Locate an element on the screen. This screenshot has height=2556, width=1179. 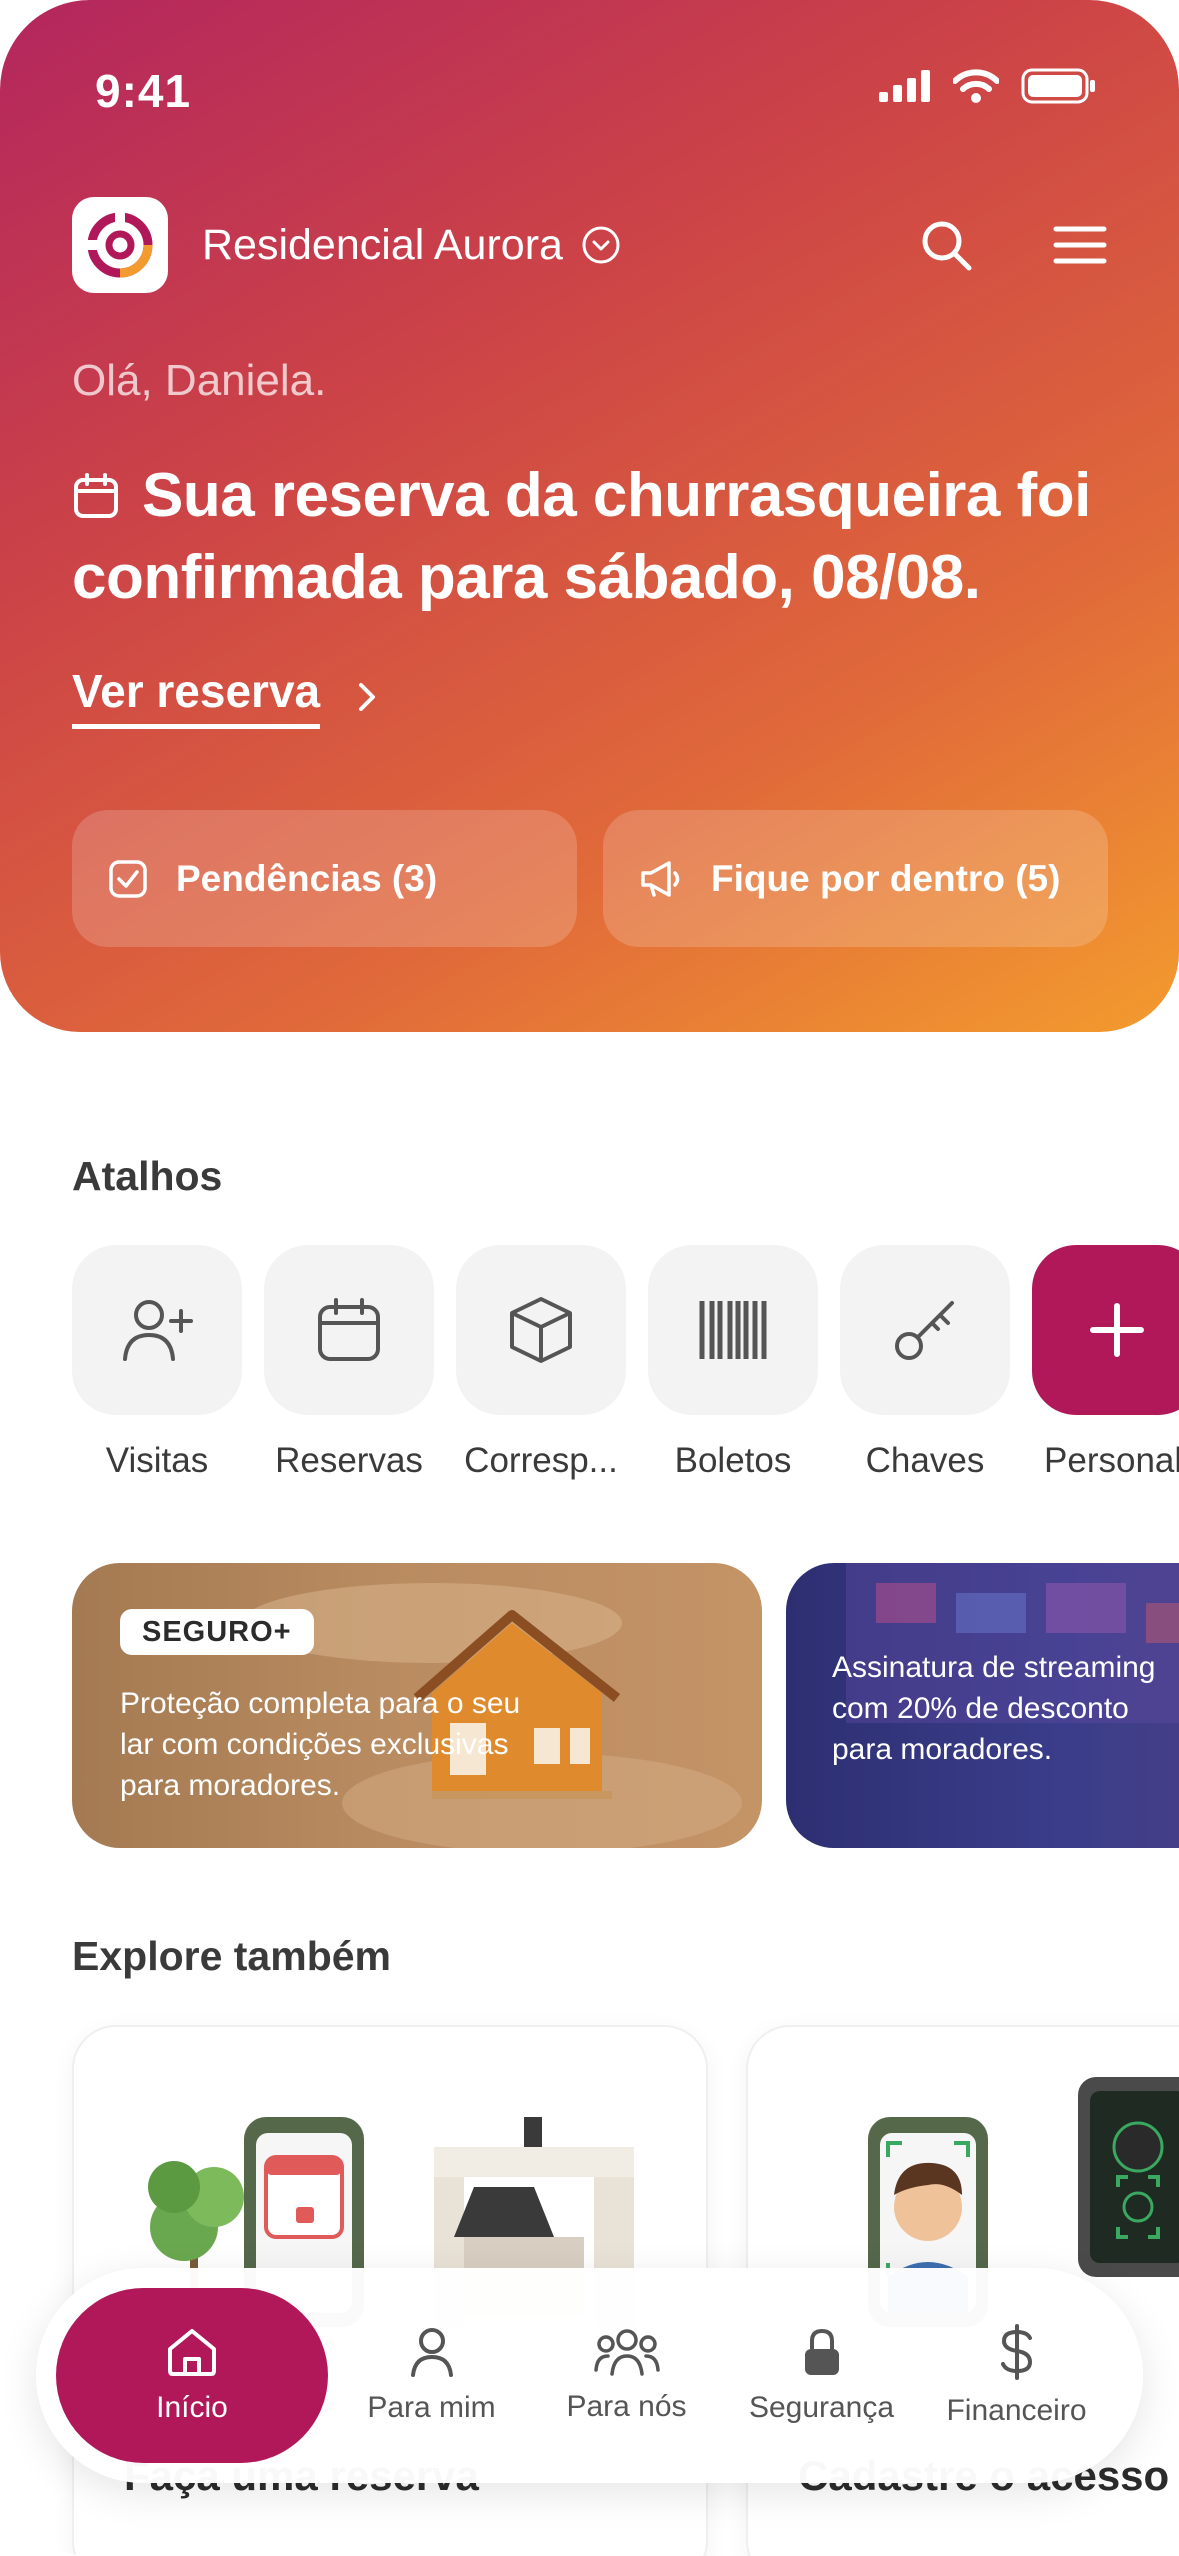
shortcut-personalizar: Personali is located at coordinates (1105, 1363).